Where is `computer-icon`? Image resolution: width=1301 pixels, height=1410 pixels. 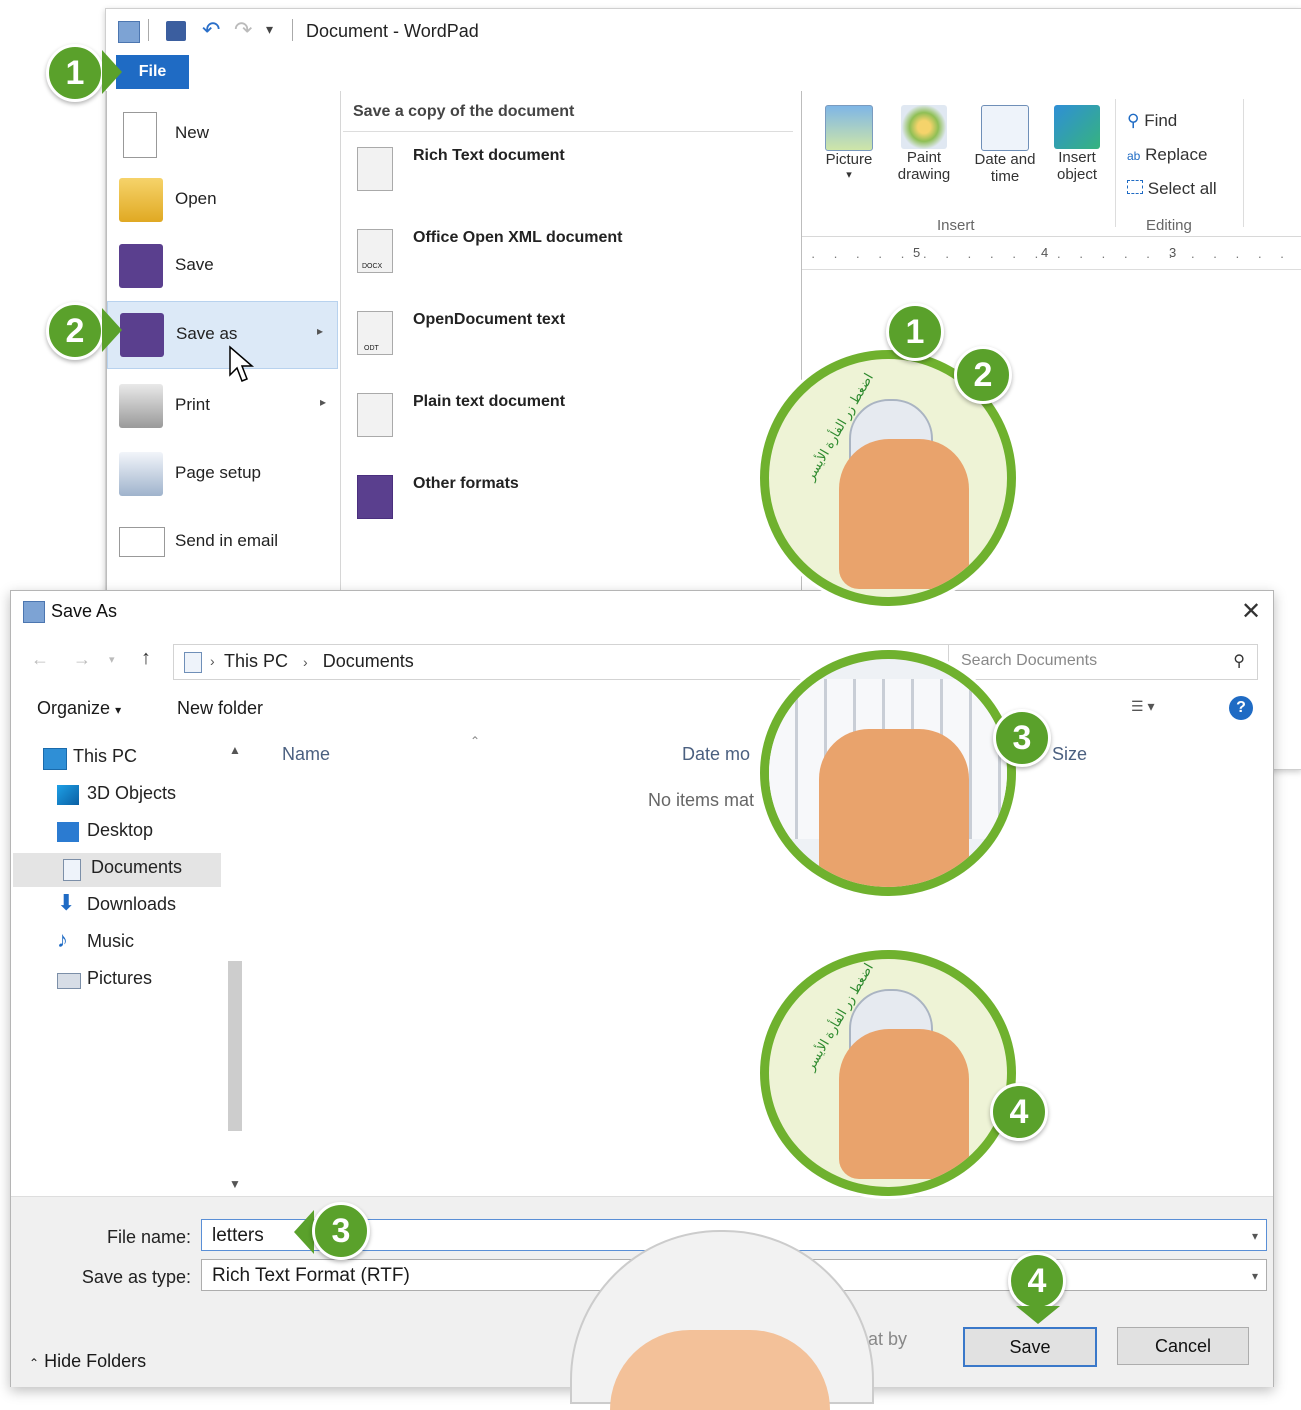
computer-icon is located at coordinates (55, 759).